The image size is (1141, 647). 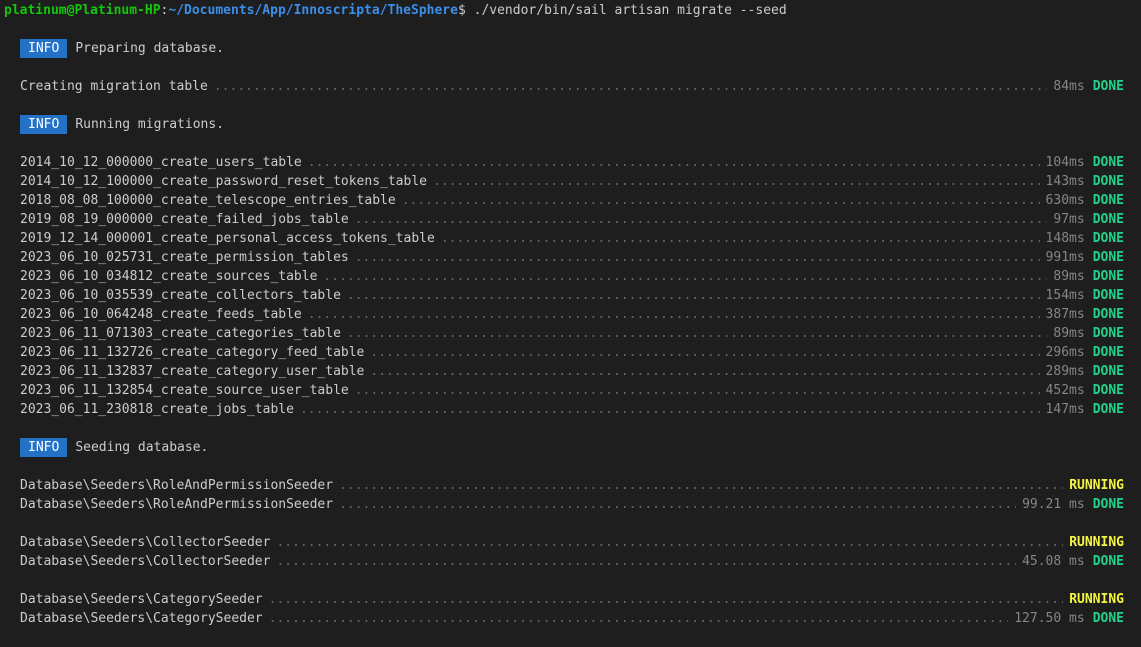 What do you see at coordinates (1065, 200) in the screenshot?
I see `migration-time: 630ms` at bounding box center [1065, 200].